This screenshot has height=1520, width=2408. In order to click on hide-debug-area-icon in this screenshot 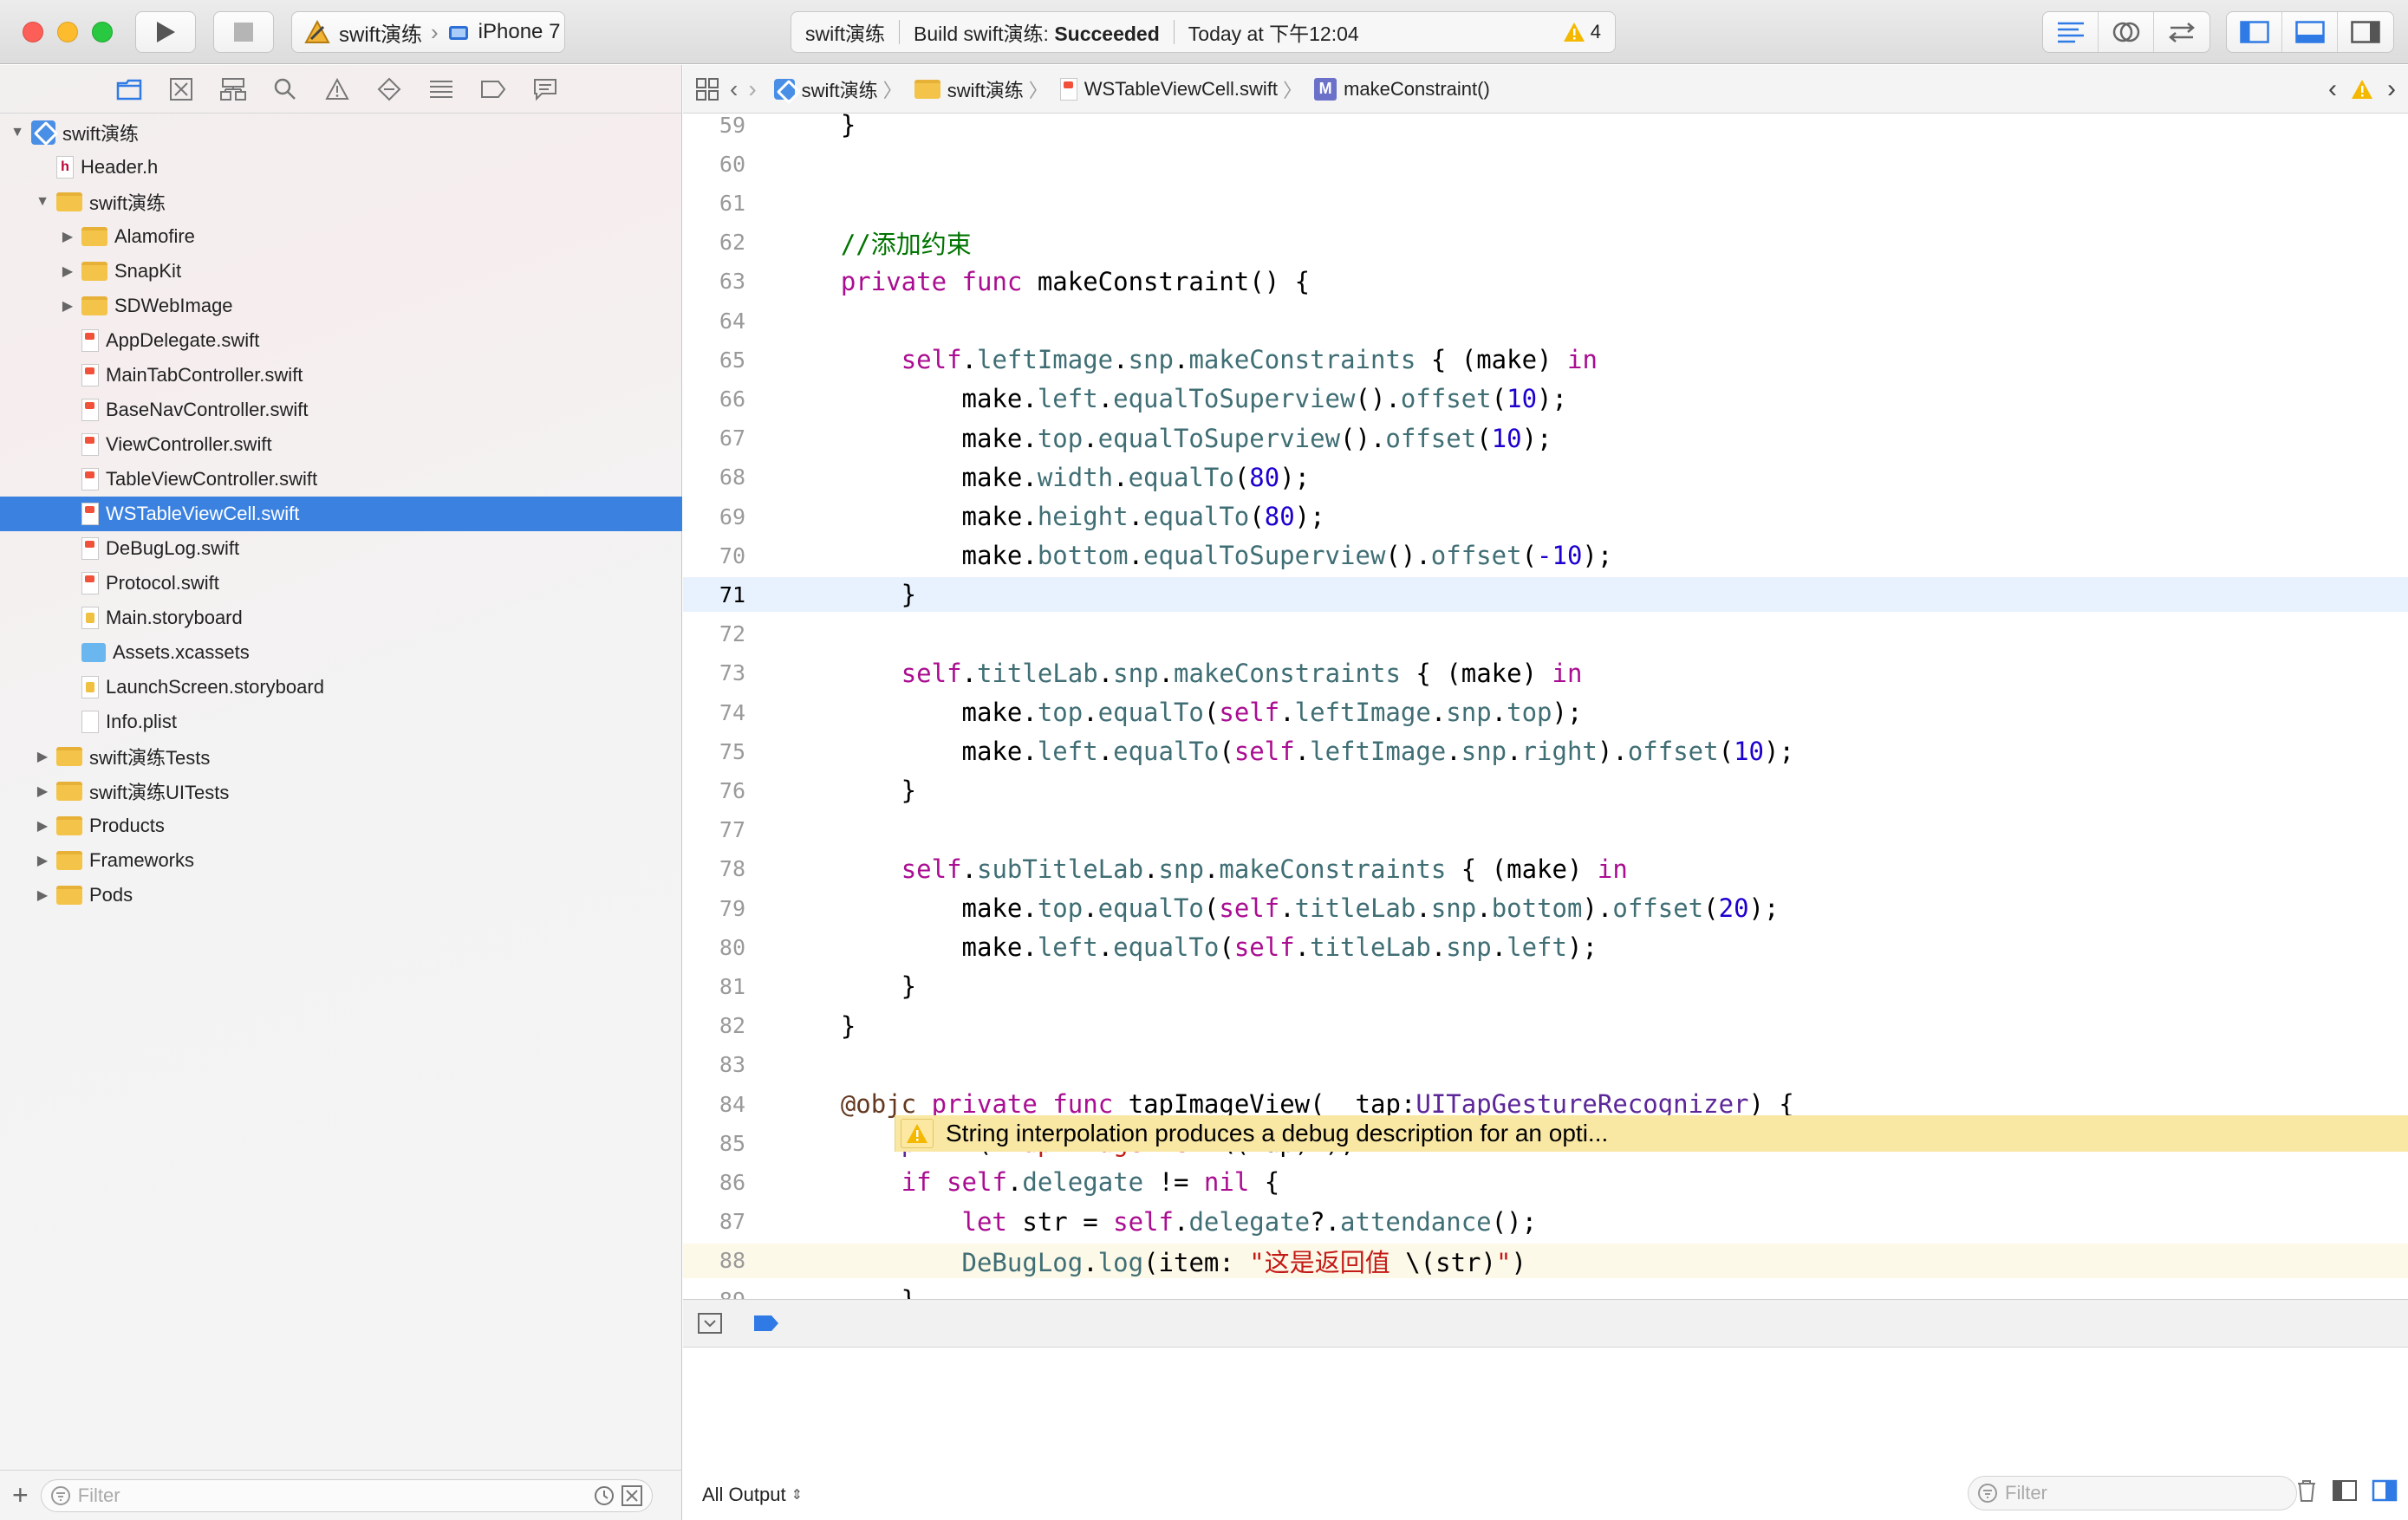, I will do `click(710, 1323)`.